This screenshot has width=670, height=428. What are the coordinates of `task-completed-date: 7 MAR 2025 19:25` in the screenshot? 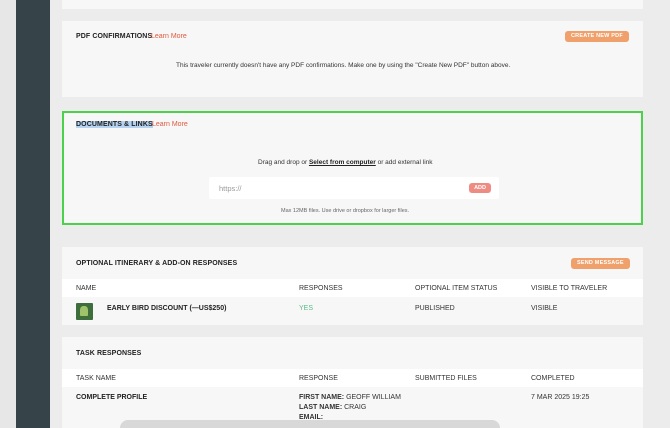 It's located at (560, 397).